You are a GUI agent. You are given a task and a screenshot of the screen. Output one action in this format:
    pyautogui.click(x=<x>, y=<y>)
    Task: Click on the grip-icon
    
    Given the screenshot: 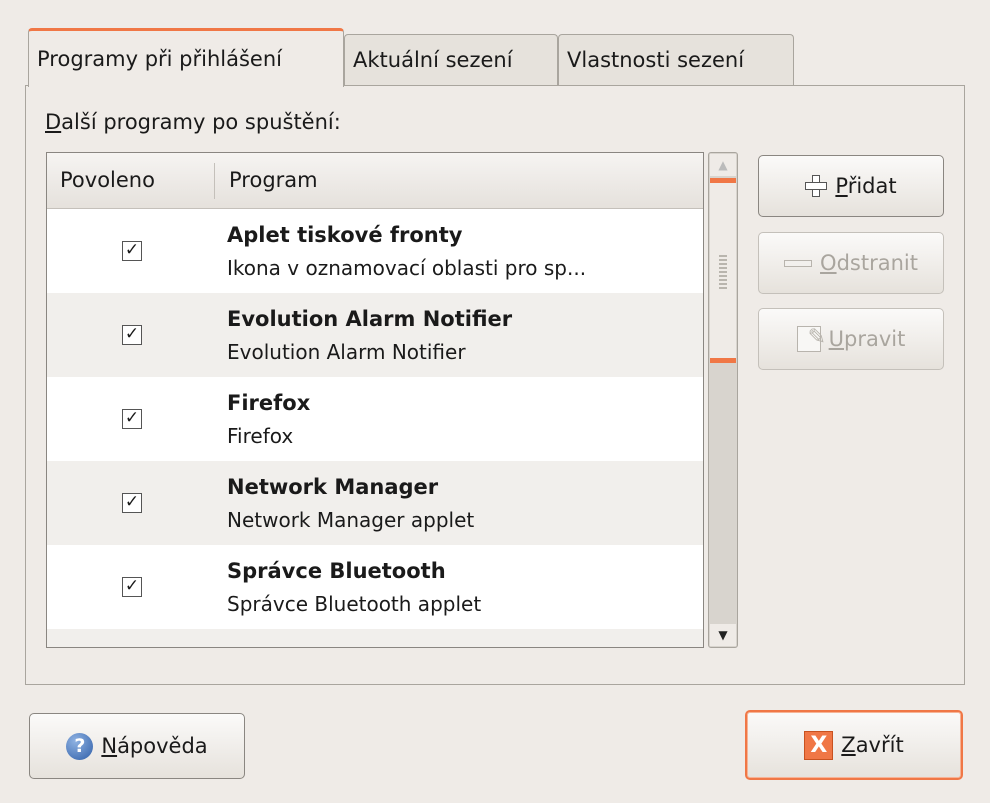 What is the action you would take?
    pyautogui.click(x=723, y=272)
    